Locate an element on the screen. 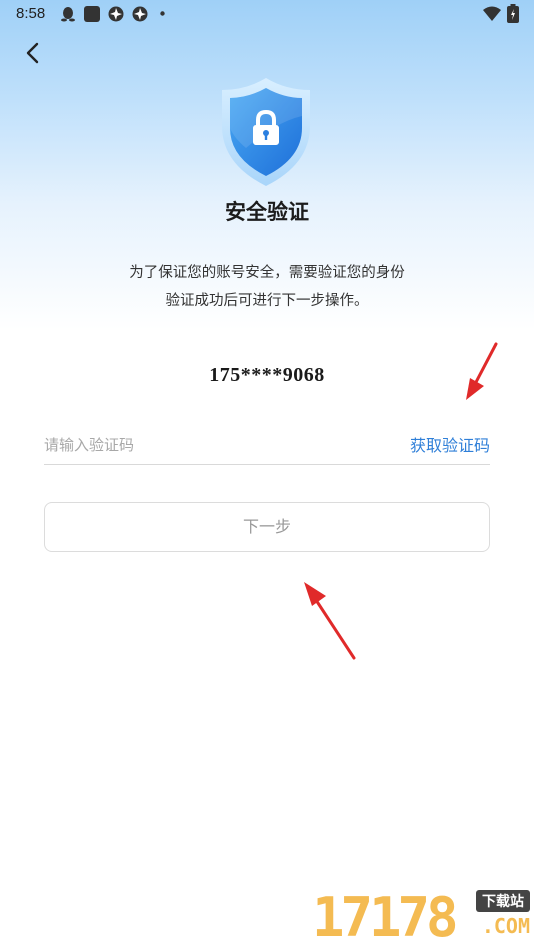  get-code-button: 获取验证码 is located at coordinates (450, 444).